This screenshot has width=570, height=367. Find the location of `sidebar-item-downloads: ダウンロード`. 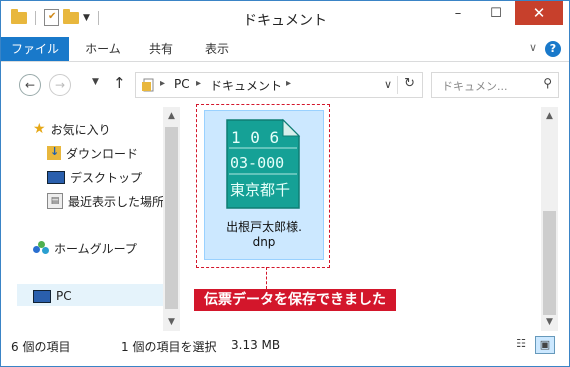

sidebar-item-downloads: ダウンロード is located at coordinates (92, 153).